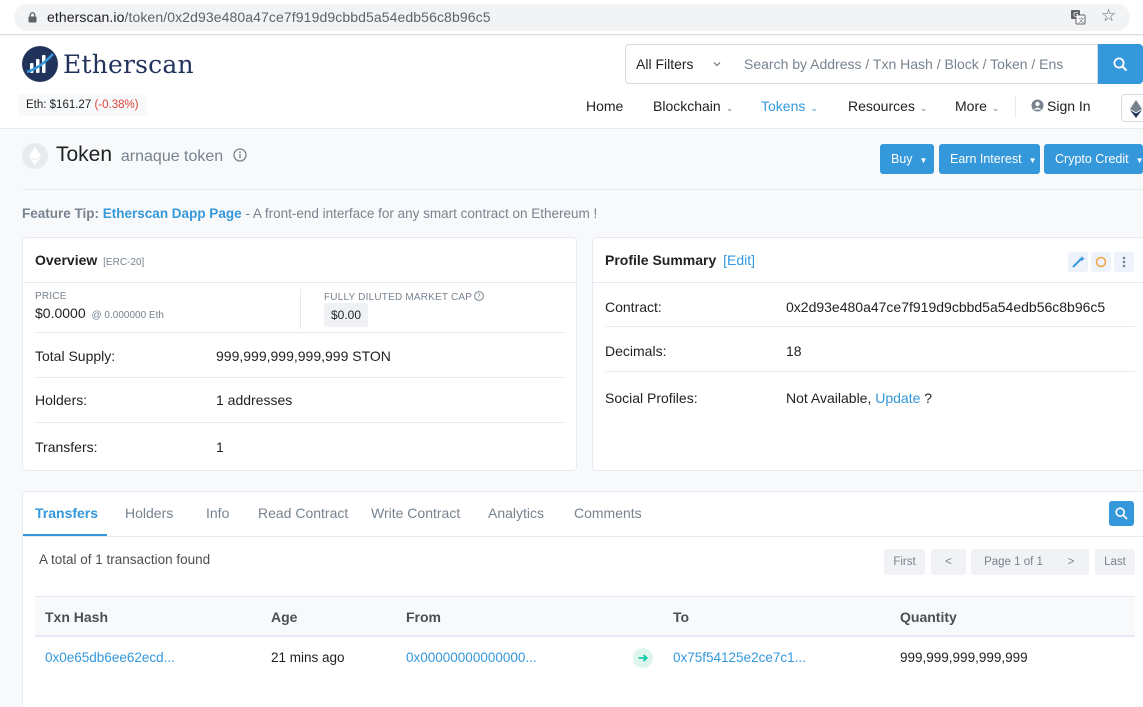  Describe the element at coordinates (608, 513) in the screenshot. I see `tab-comments: Comments` at that location.